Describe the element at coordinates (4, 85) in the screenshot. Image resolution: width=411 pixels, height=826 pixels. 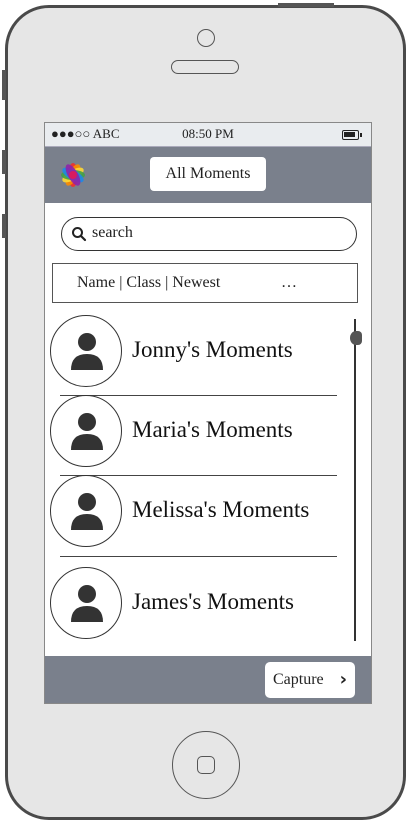
I see `mute-switch` at that location.